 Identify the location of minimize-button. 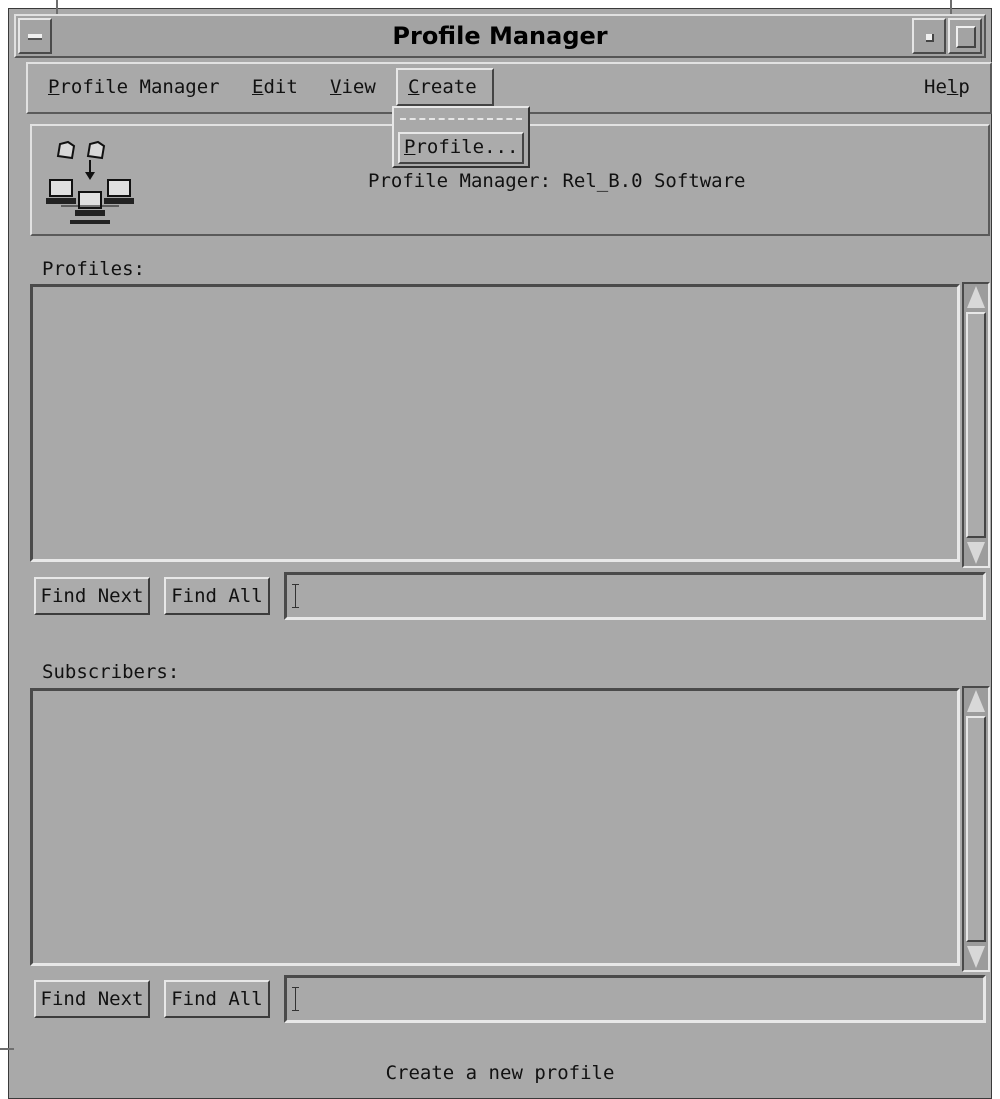
(929, 36).